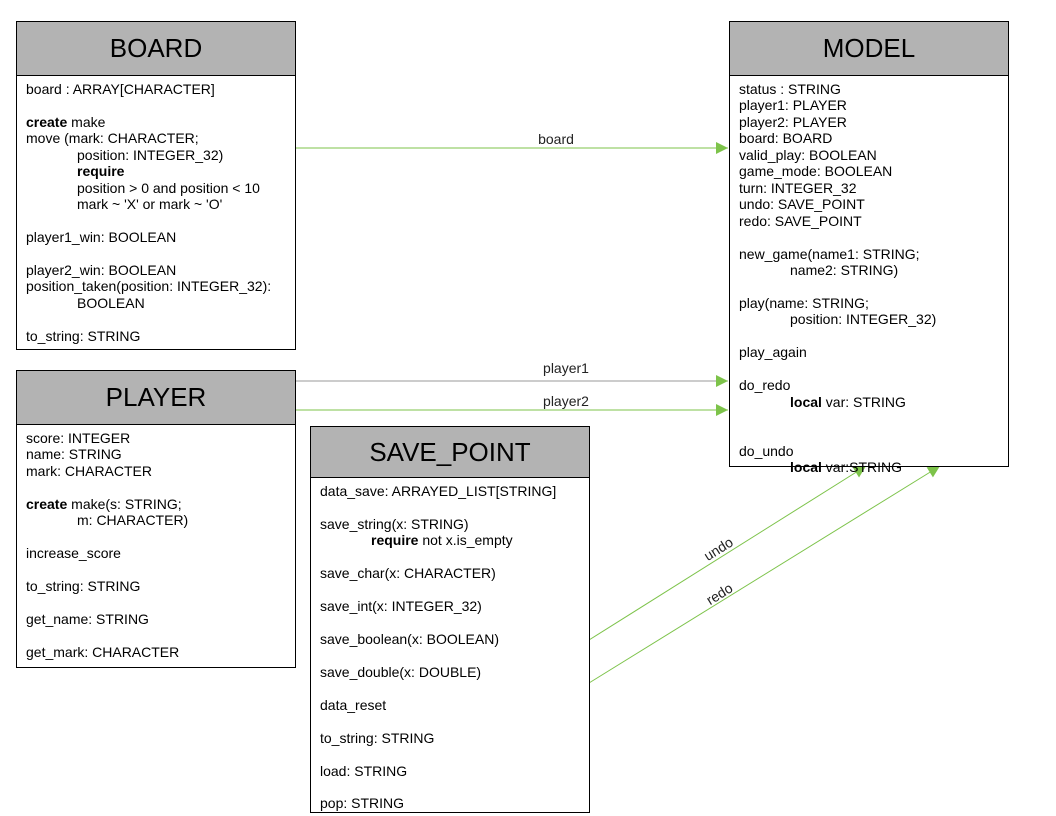 The image size is (1056, 816). What do you see at coordinates (156, 89) in the screenshot?
I see `class-member: board : ARRAY[CHARACTER]` at bounding box center [156, 89].